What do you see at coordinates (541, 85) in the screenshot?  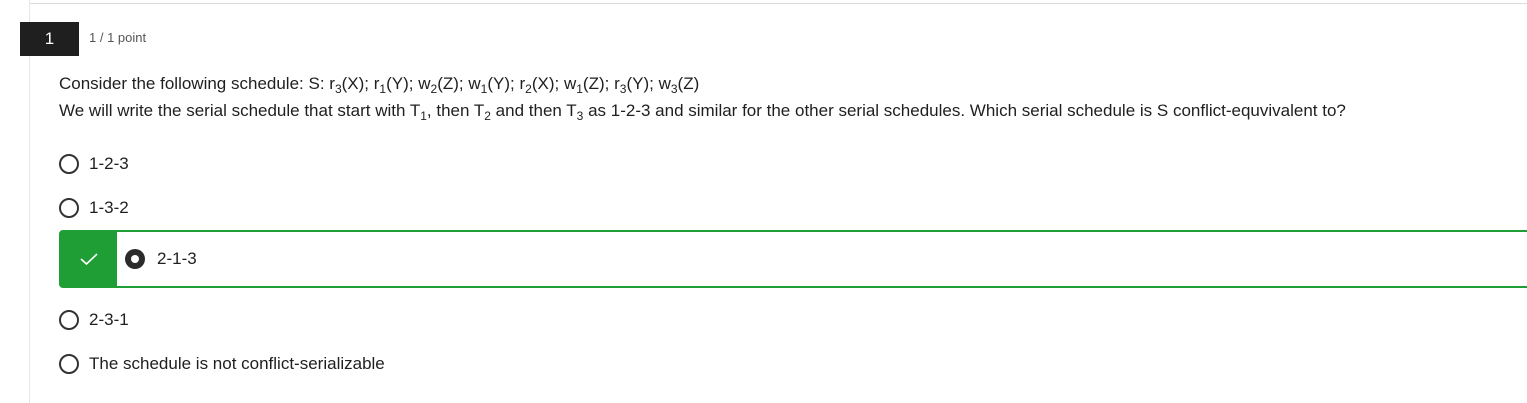 I see `schedule-op: r2(X);` at bounding box center [541, 85].